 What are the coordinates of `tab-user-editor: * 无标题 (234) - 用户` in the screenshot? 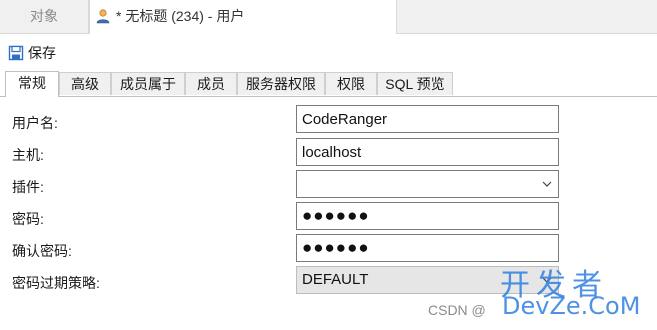 It's located at (243, 17).